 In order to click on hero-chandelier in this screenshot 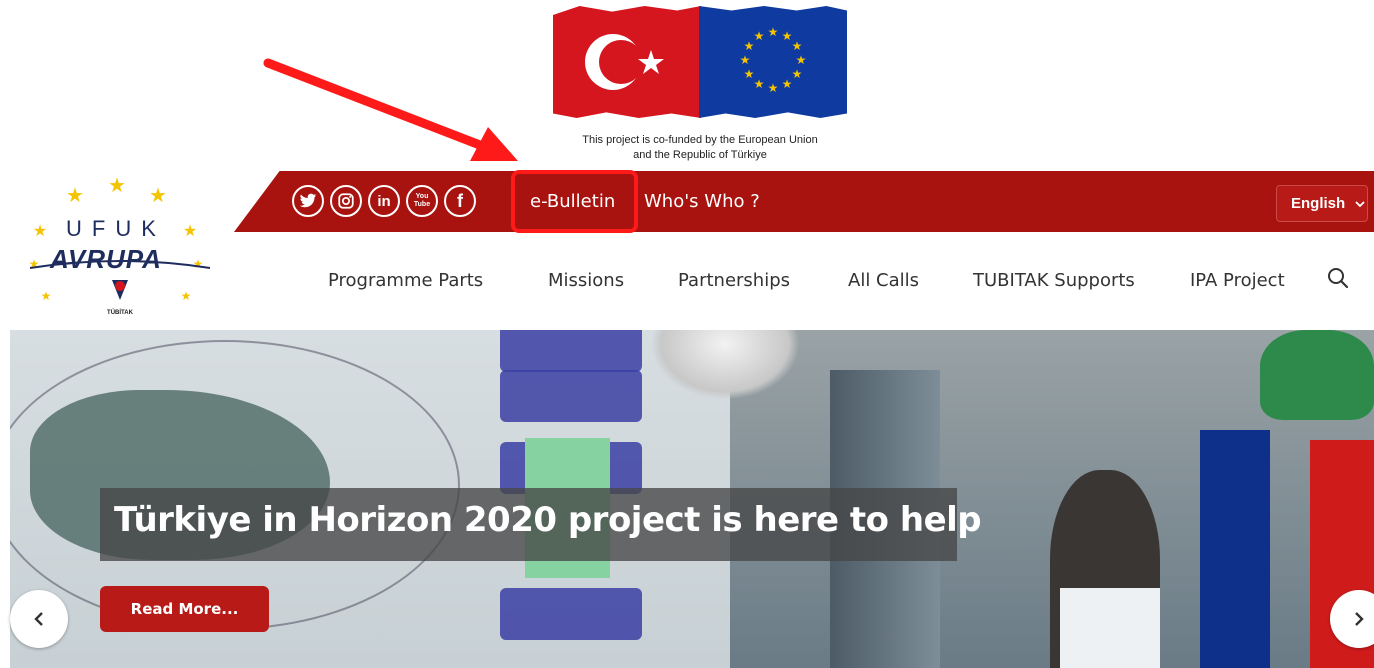, I will do `click(725, 365)`.